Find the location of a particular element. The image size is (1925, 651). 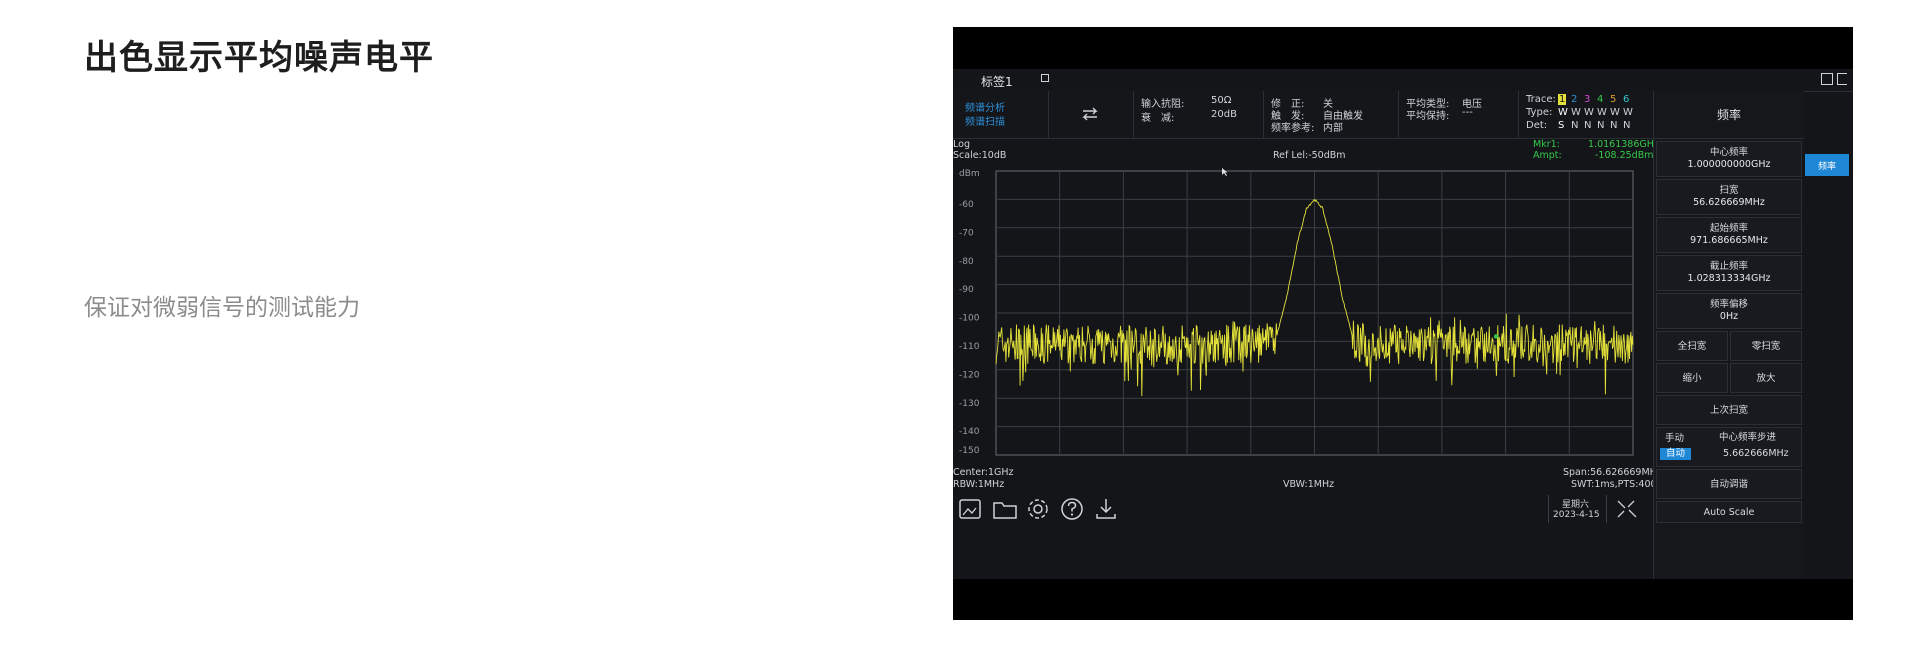

freq-offset-button: 频率偏移 0Hz is located at coordinates (1729, 311).